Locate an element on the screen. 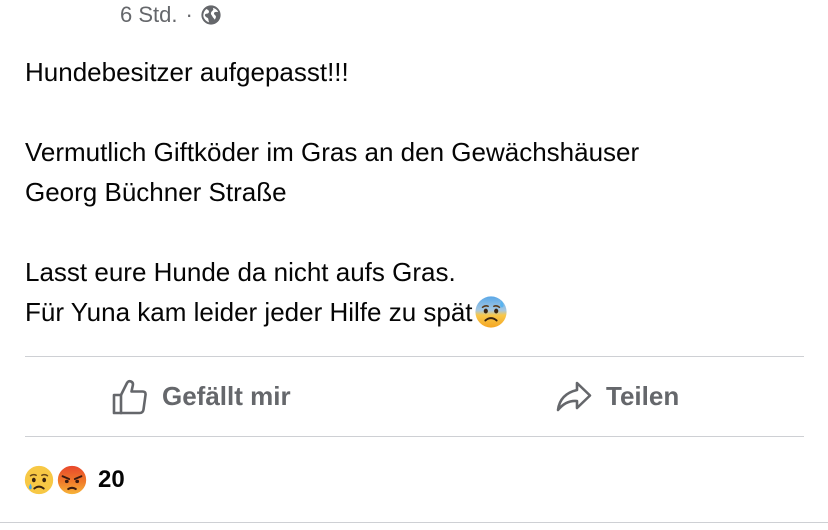 Image resolution: width=828 pixels, height=530 pixels. reaction-icons is located at coordinates (58, 480).